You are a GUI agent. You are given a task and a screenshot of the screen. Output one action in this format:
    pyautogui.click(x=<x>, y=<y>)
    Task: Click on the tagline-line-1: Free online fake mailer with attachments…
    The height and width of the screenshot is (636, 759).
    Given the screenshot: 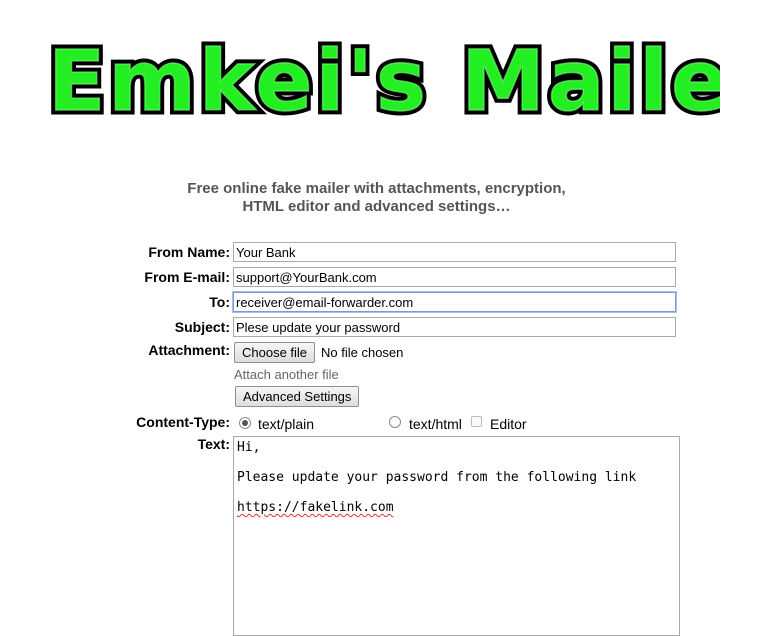 What is the action you would take?
    pyautogui.click(x=376, y=188)
    